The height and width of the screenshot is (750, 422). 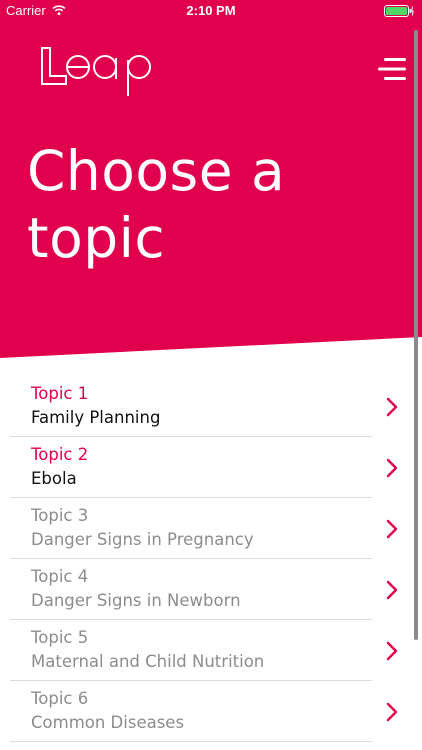 I want to click on status-time: 2:10 PM, so click(x=211, y=10).